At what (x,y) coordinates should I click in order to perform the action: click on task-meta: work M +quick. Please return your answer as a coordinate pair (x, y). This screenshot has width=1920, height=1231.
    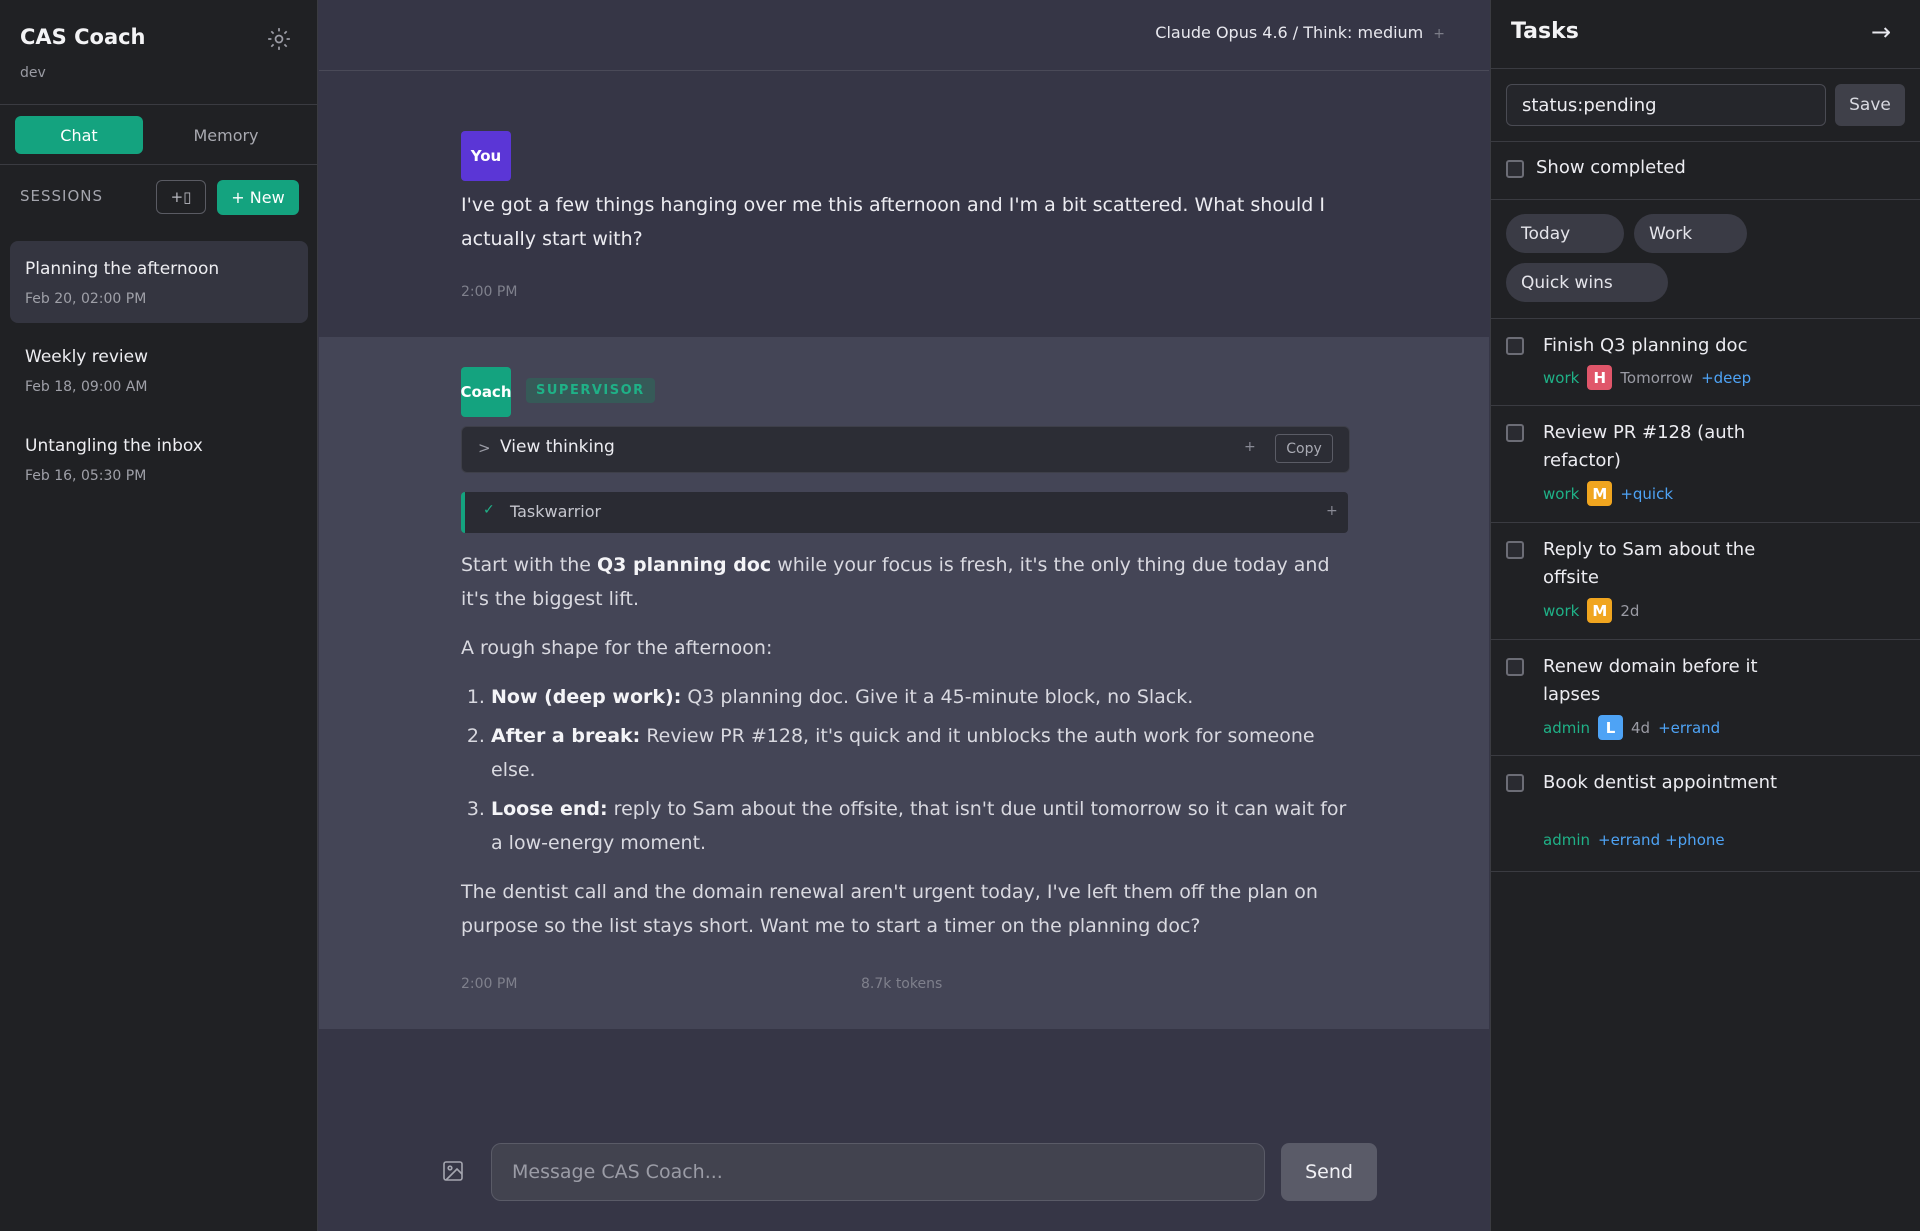
    Looking at the image, I should click on (1608, 493).